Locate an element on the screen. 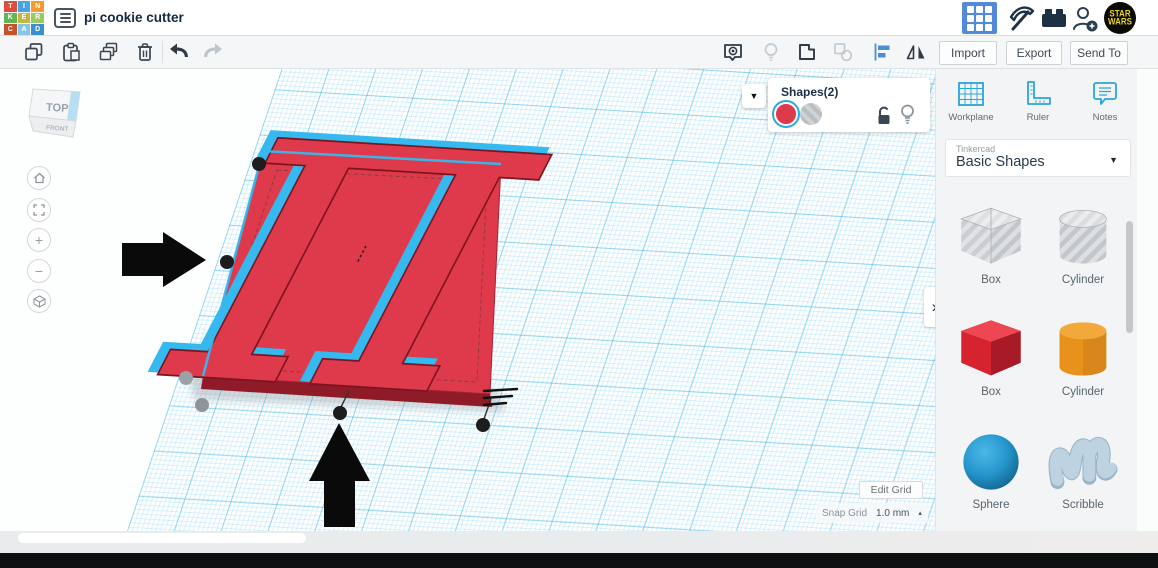  minus-icon: − is located at coordinates (39, 271).